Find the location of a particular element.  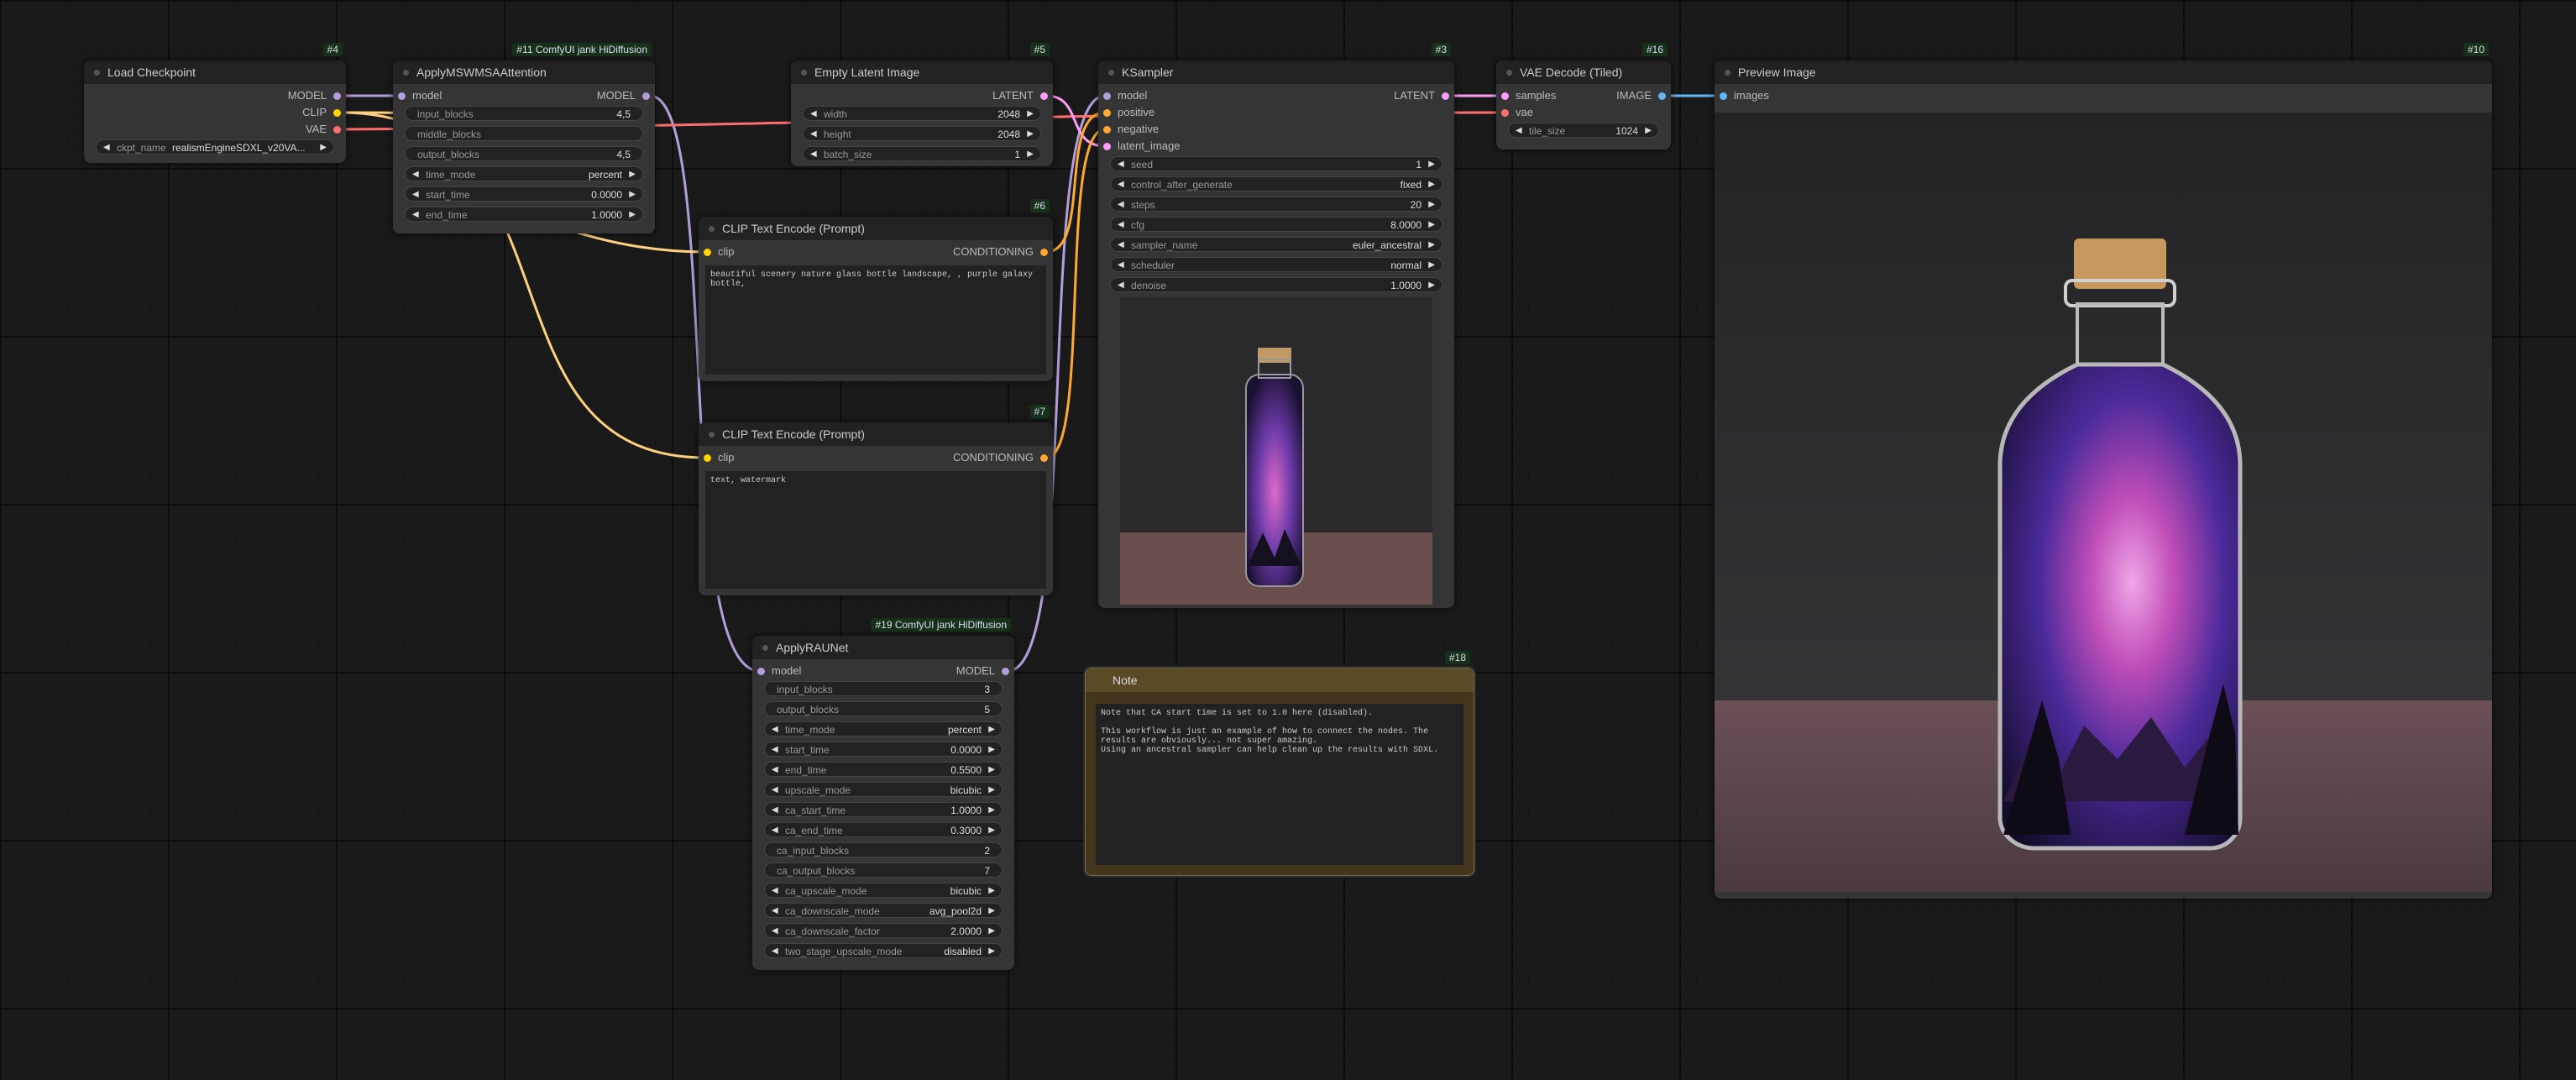

output-vae: VAE is located at coordinates (323, 129).